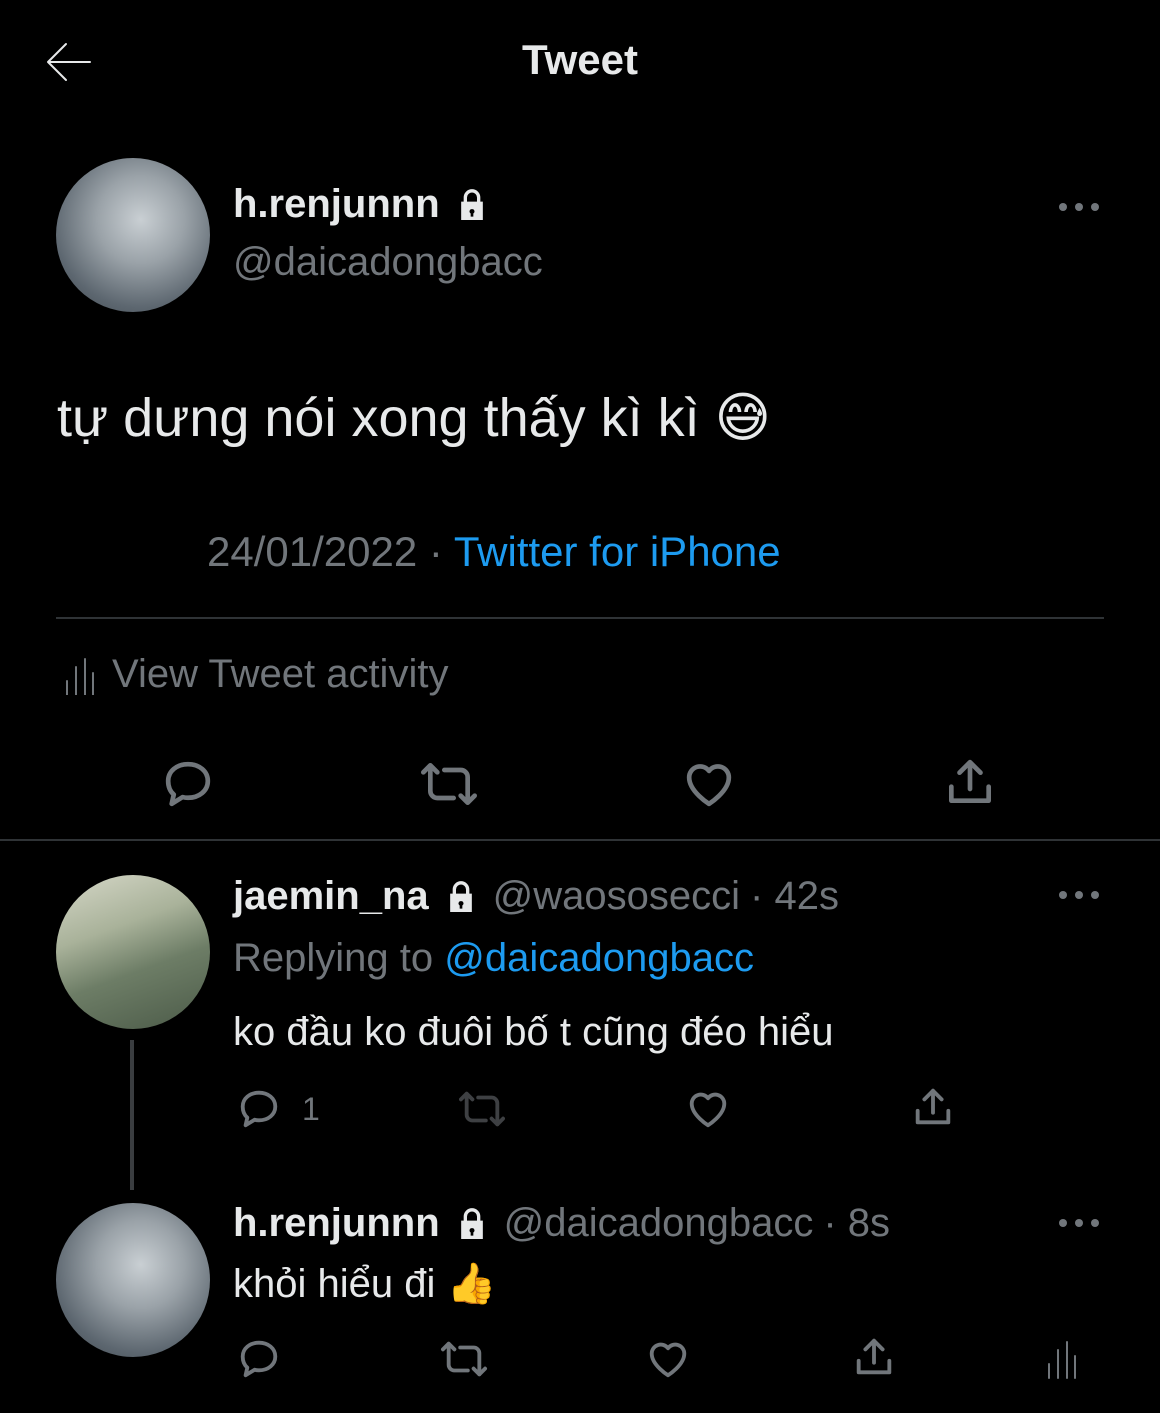  I want to click on replying-to-link: @daicadongbacc, so click(599, 958).